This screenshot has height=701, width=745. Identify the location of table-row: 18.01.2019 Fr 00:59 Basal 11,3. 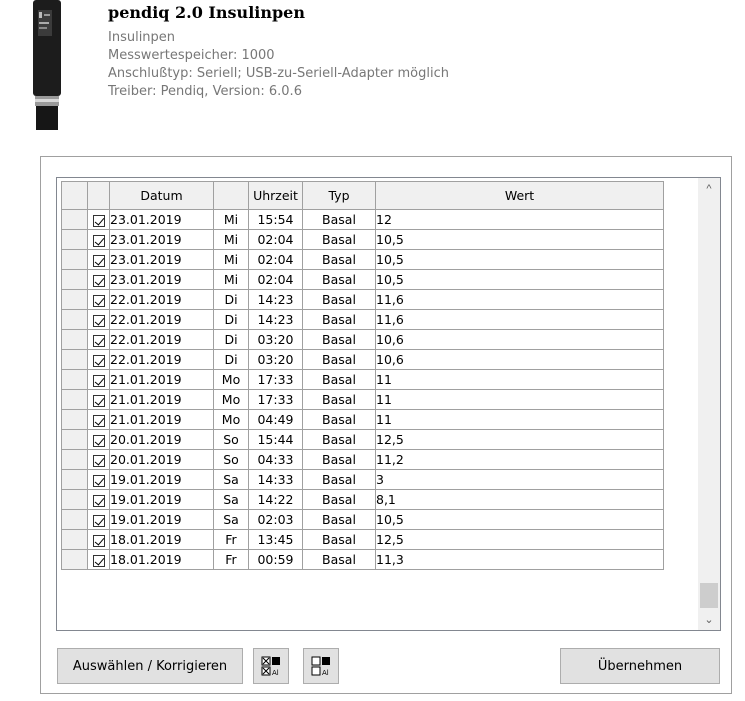
(362, 559).